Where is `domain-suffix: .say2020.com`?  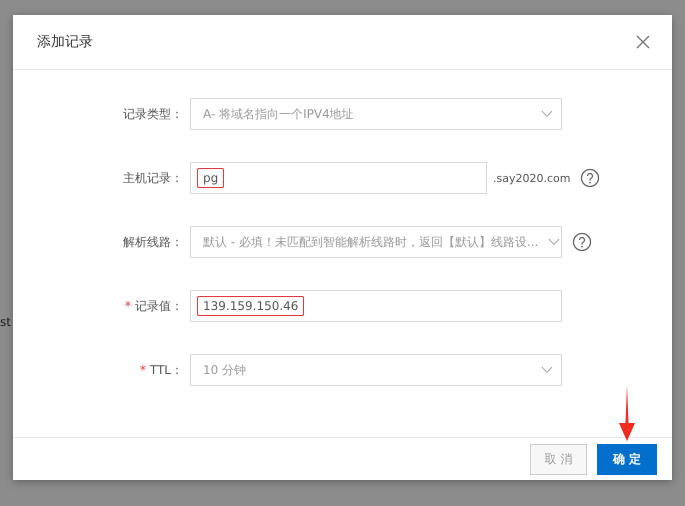 domain-suffix: .say2020.com is located at coordinates (531, 178).